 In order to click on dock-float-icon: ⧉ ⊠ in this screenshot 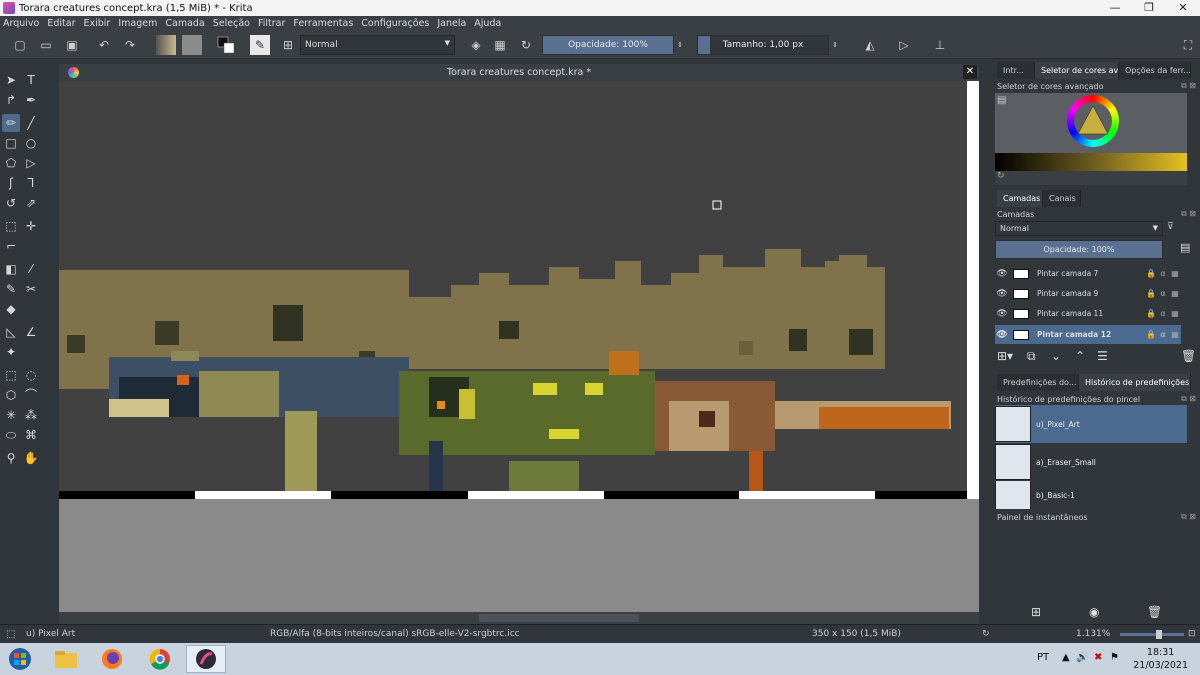, I will do `click(1188, 86)`.